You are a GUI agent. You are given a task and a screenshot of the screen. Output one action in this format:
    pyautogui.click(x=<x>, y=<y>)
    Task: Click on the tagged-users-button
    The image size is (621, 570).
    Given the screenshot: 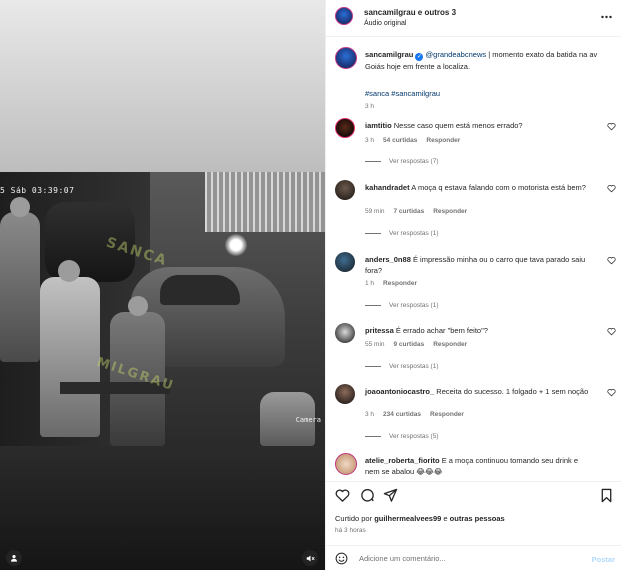 What is the action you would take?
    pyautogui.click(x=14, y=558)
    